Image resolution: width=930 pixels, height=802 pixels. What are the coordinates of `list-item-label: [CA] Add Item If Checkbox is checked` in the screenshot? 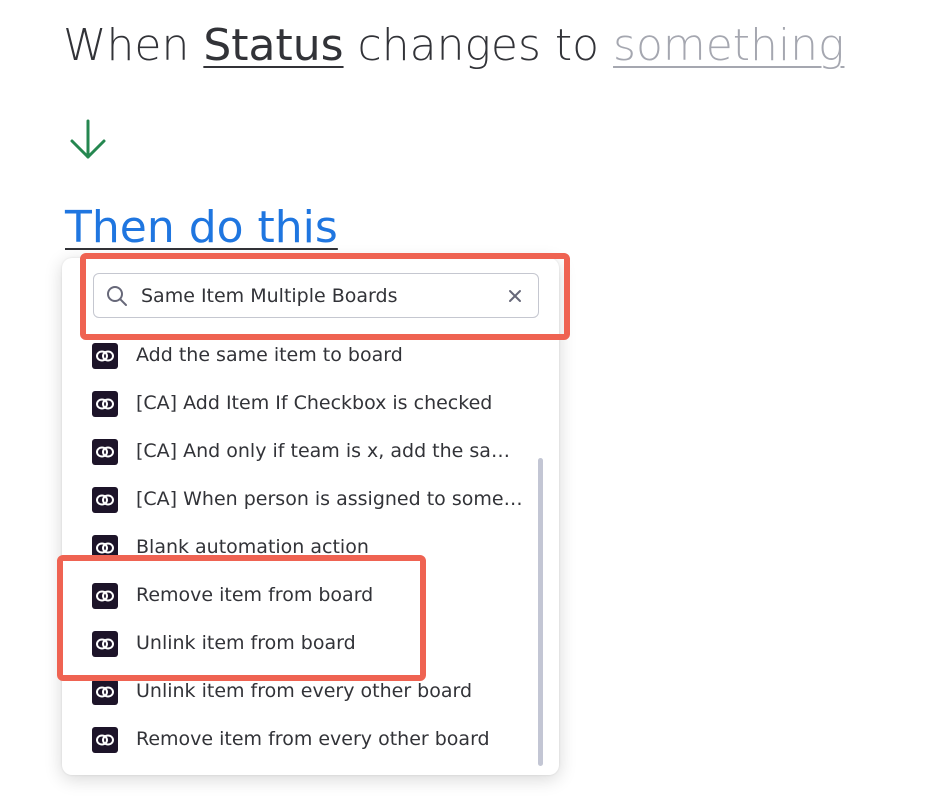 It's located at (314, 403).